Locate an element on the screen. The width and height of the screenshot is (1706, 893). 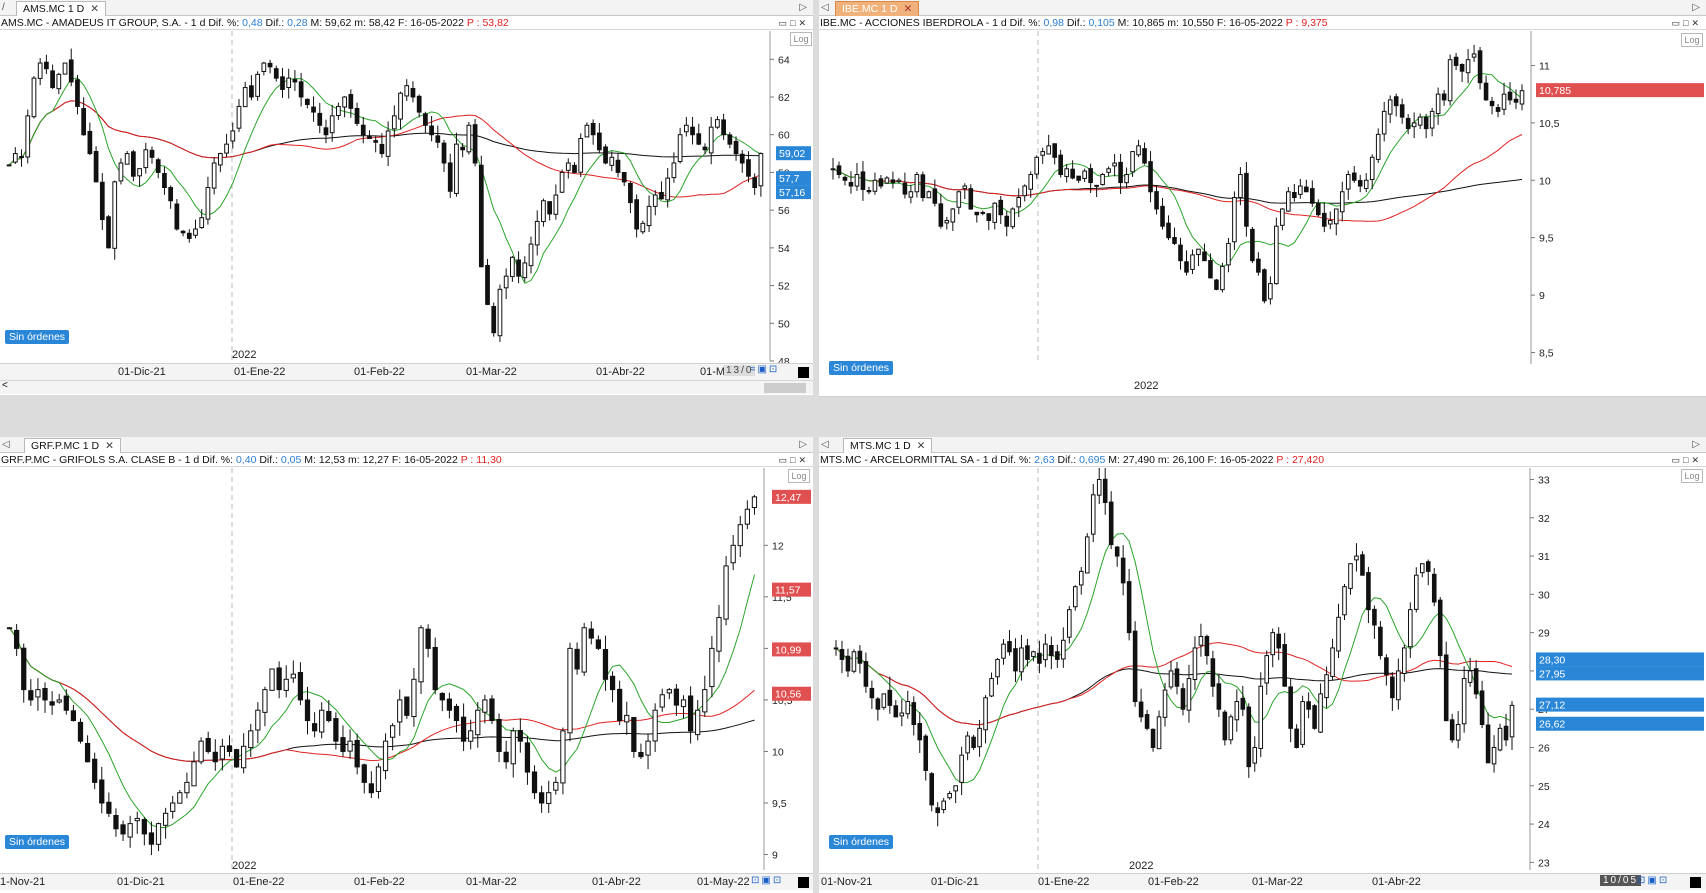
window-buttons: ▭□✕ is located at coordinates (1687, 23).